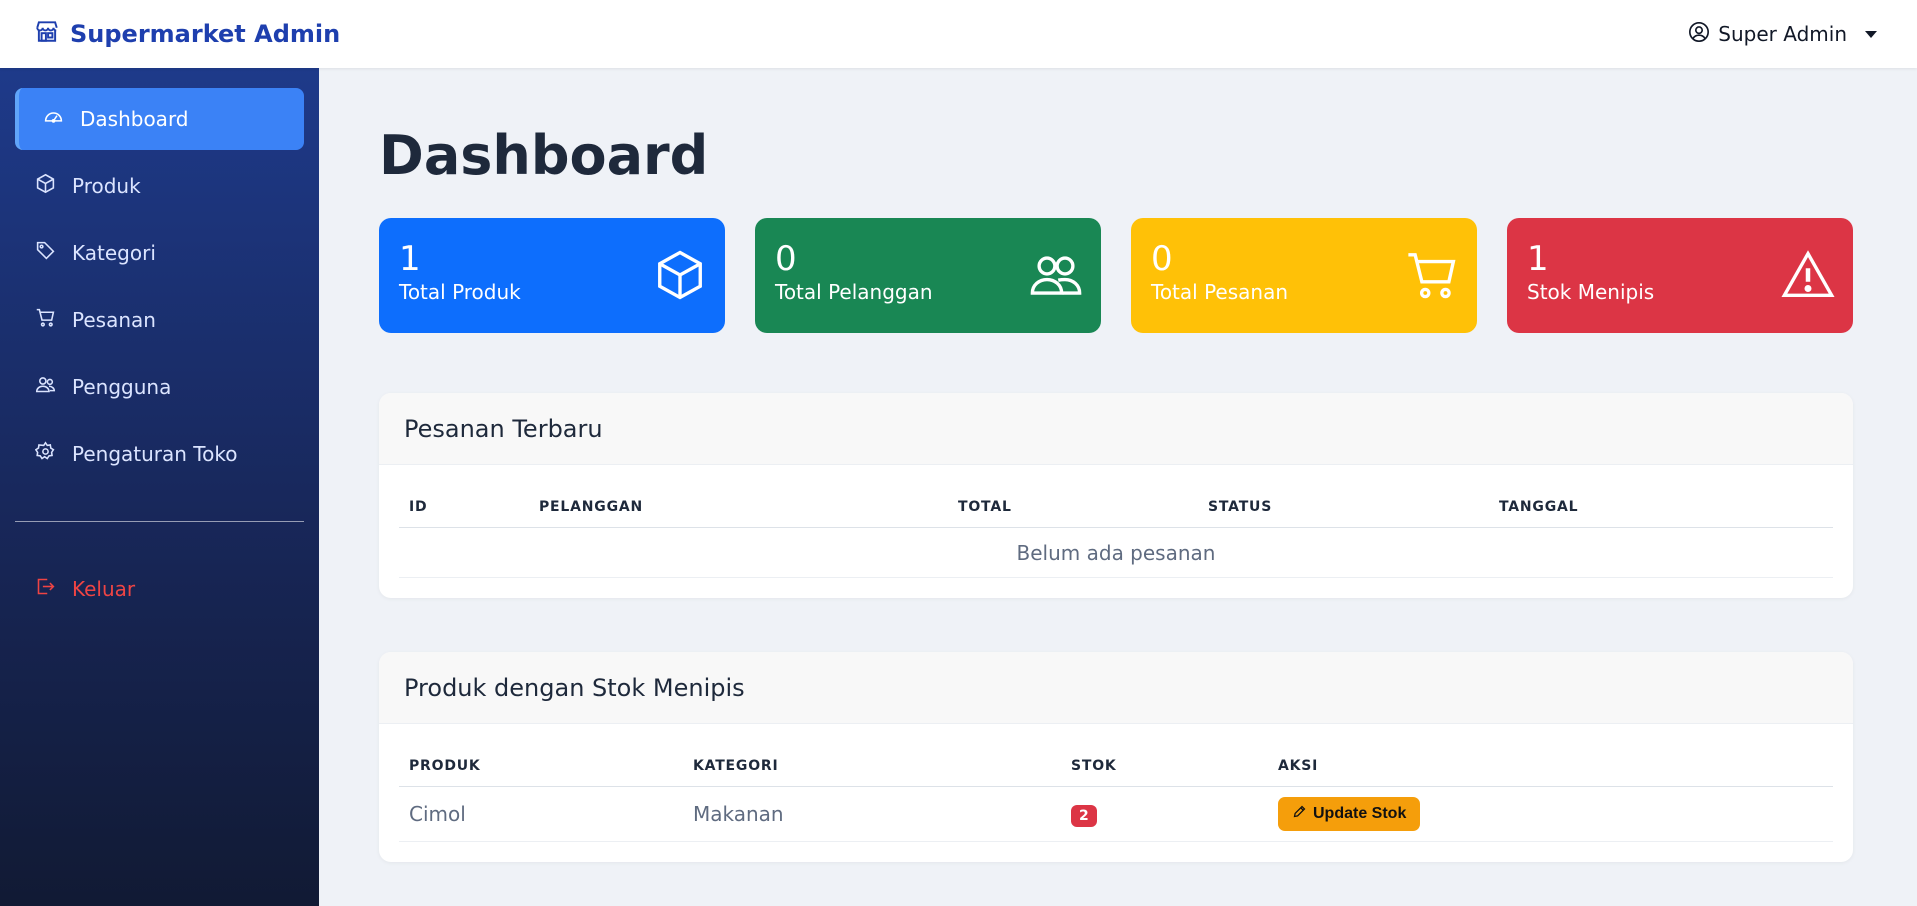  I want to click on sidebar-item-label: Pesanan, so click(114, 320).